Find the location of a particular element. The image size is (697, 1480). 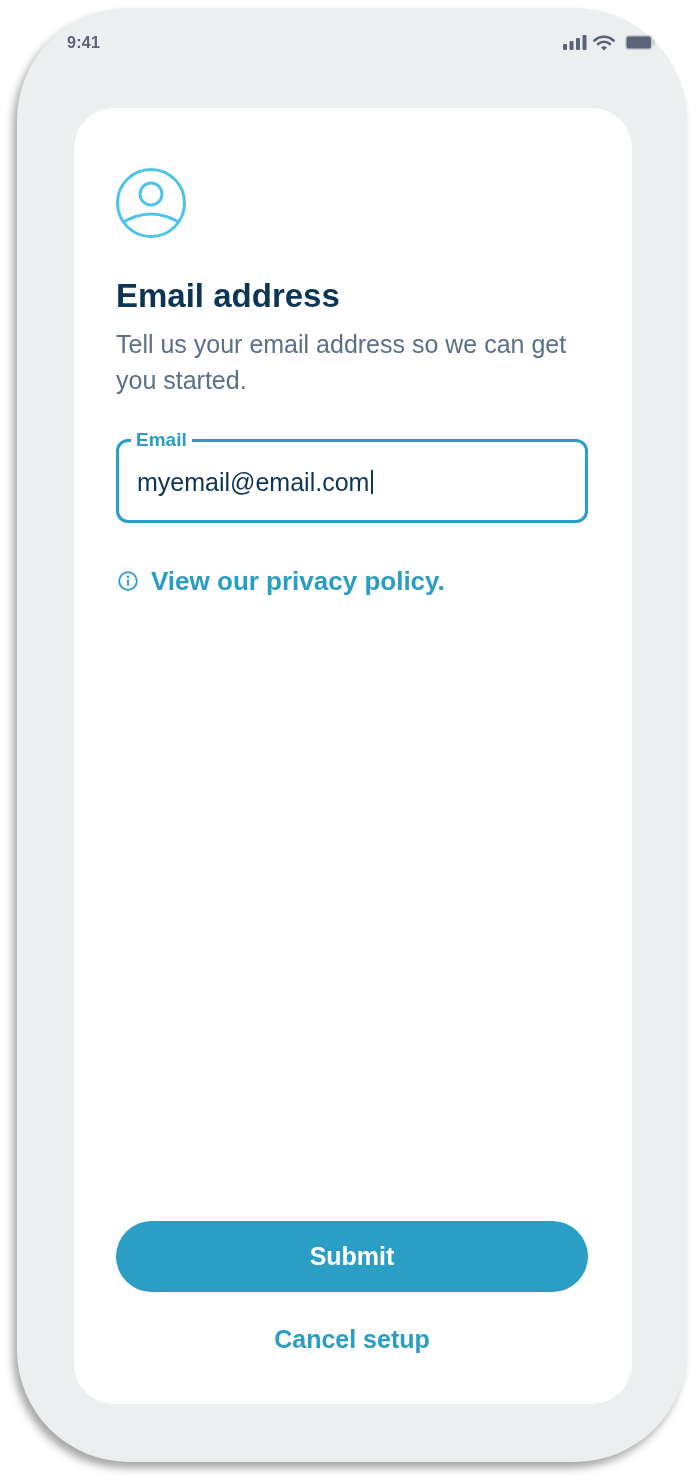

info-icon is located at coordinates (128, 581).